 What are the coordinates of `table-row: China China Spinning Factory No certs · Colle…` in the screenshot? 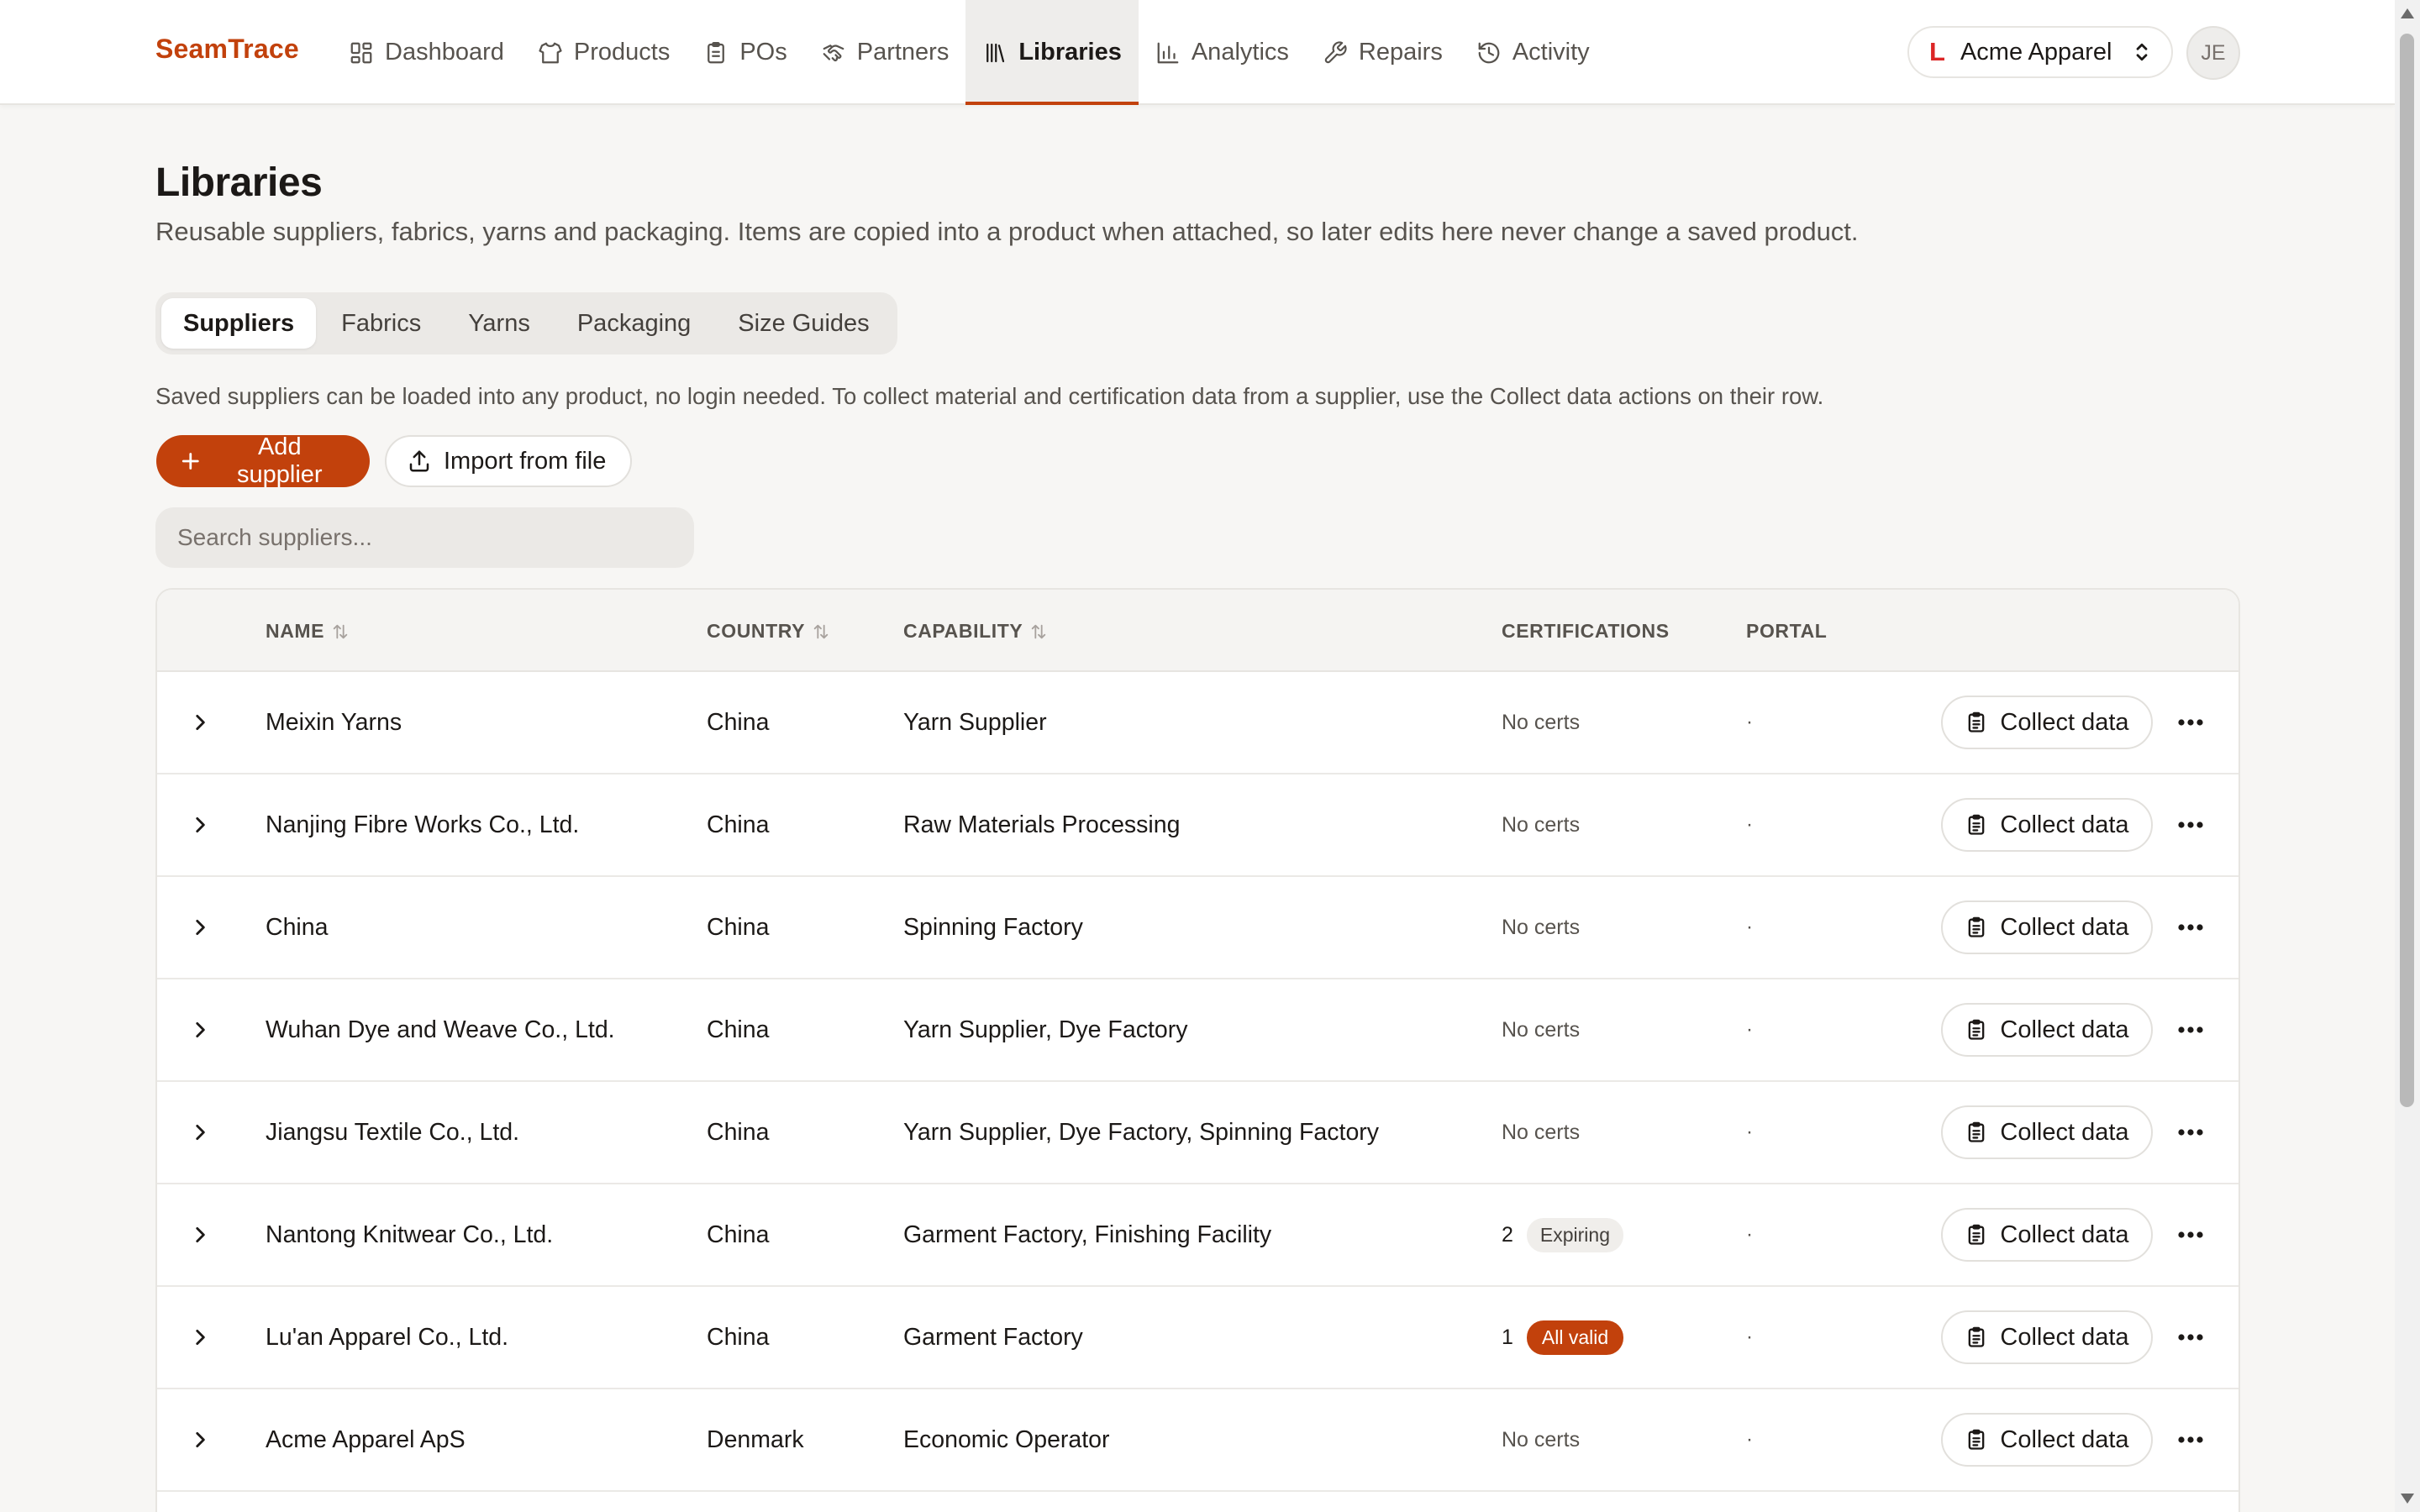 It's located at (1197, 928).